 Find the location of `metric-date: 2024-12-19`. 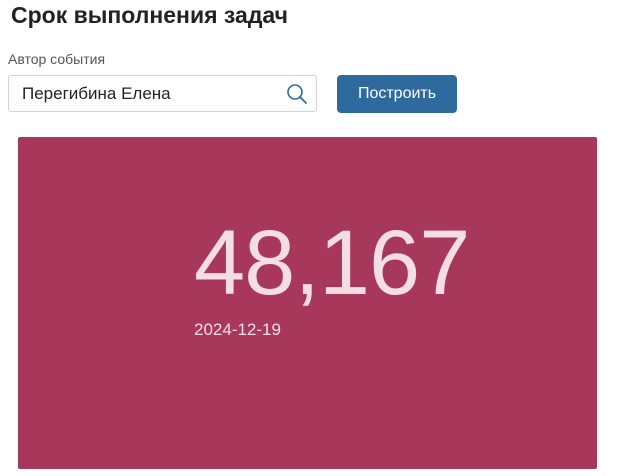

metric-date: 2024-12-19 is located at coordinates (237, 329).